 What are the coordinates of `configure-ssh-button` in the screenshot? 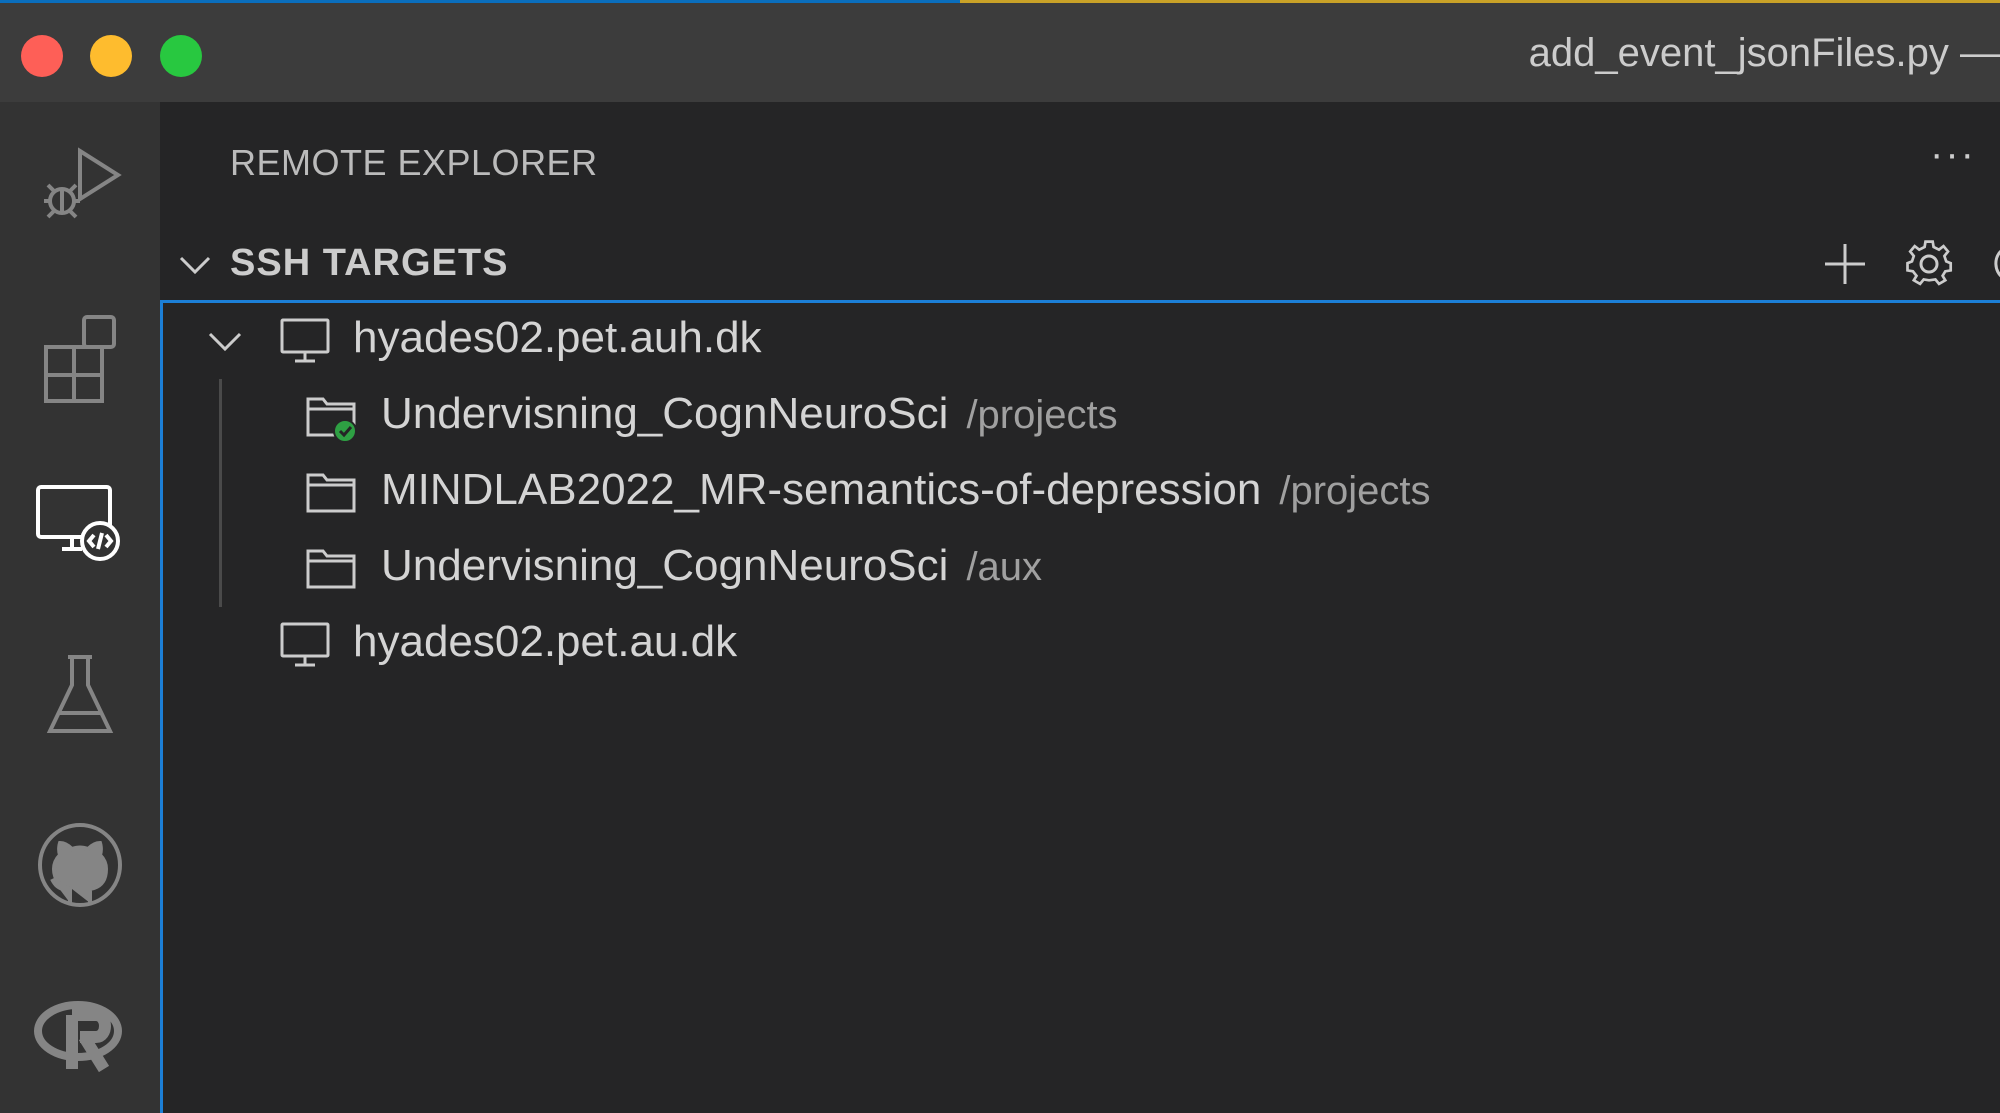 It's located at (1929, 264).